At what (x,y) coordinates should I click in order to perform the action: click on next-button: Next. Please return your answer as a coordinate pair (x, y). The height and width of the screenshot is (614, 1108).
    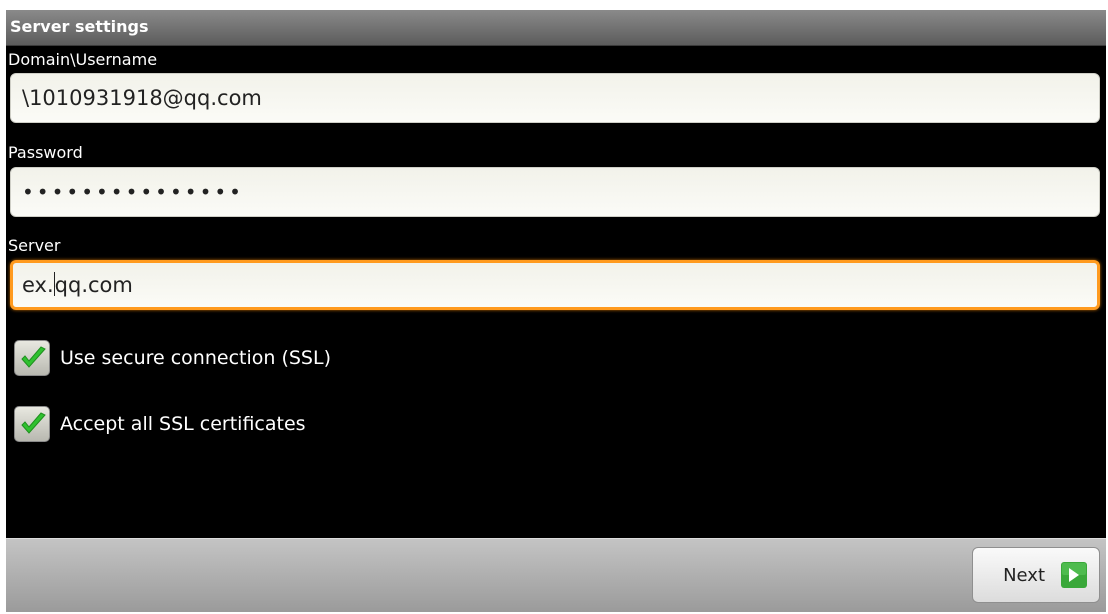
    Looking at the image, I should click on (1036, 575).